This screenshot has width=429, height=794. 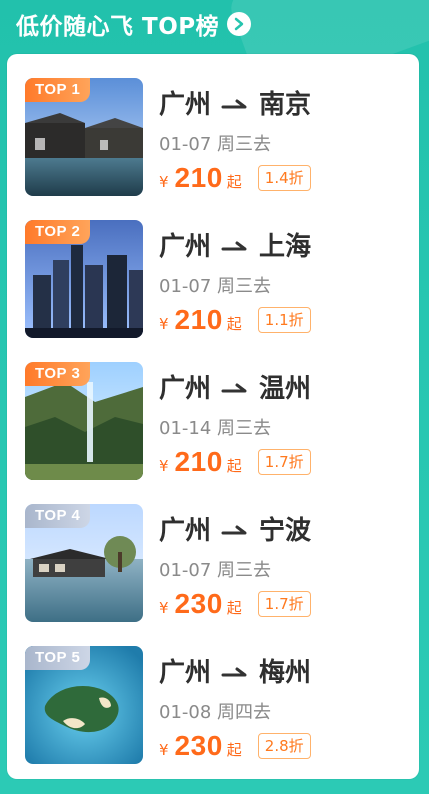 I want to click on ranking-item-1: TOP 1 广州 南京 01-07 周三去 ¥ 210 起 1.4折, so click(x=215, y=137).